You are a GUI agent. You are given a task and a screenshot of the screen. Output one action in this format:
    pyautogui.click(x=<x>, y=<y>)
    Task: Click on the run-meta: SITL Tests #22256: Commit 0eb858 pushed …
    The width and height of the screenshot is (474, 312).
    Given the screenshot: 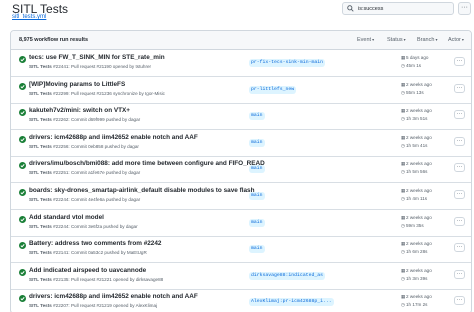 What is the action you would take?
    pyautogui.click(x=84, y=146)
    